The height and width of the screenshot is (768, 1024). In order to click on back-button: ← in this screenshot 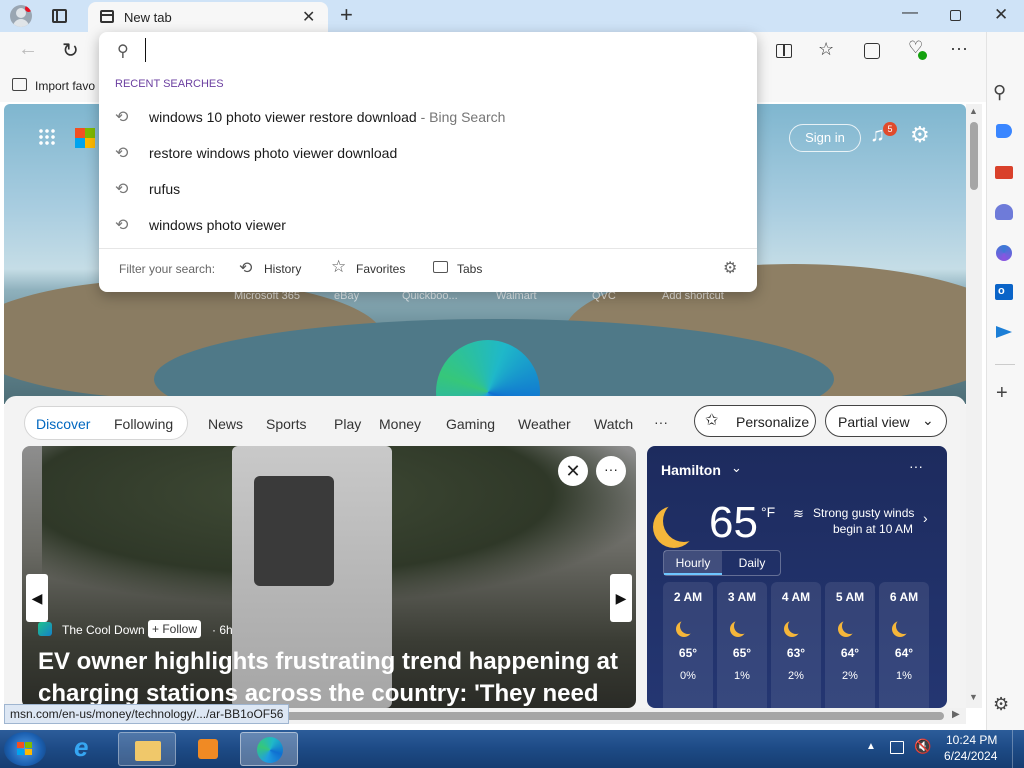, I will do `click(28, 49)`.